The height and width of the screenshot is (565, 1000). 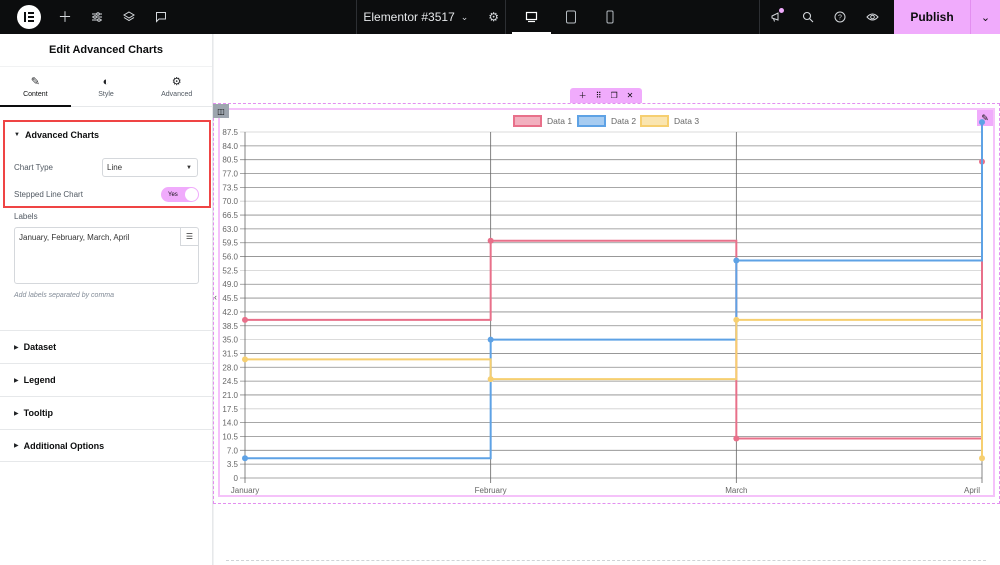 I want to click on desktop-icon, so click(x=532, y=17).